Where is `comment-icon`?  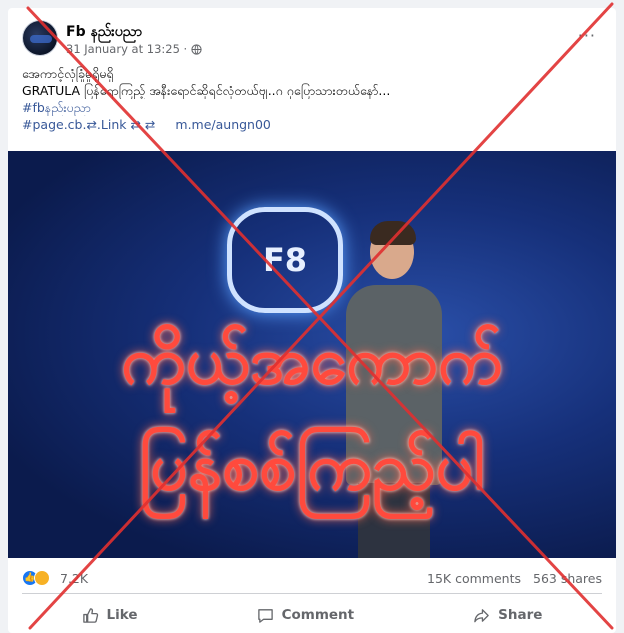
comment-icon is located at coordinates (265, 615).